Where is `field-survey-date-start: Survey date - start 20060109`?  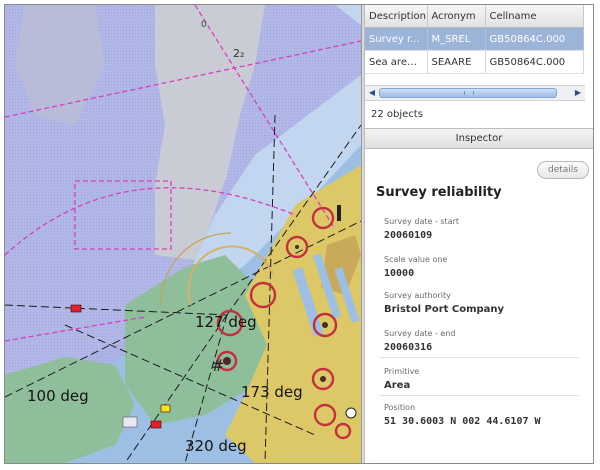
field-survey-date-start: Survey date - start 20060109 is located at coordinates (421, 229).